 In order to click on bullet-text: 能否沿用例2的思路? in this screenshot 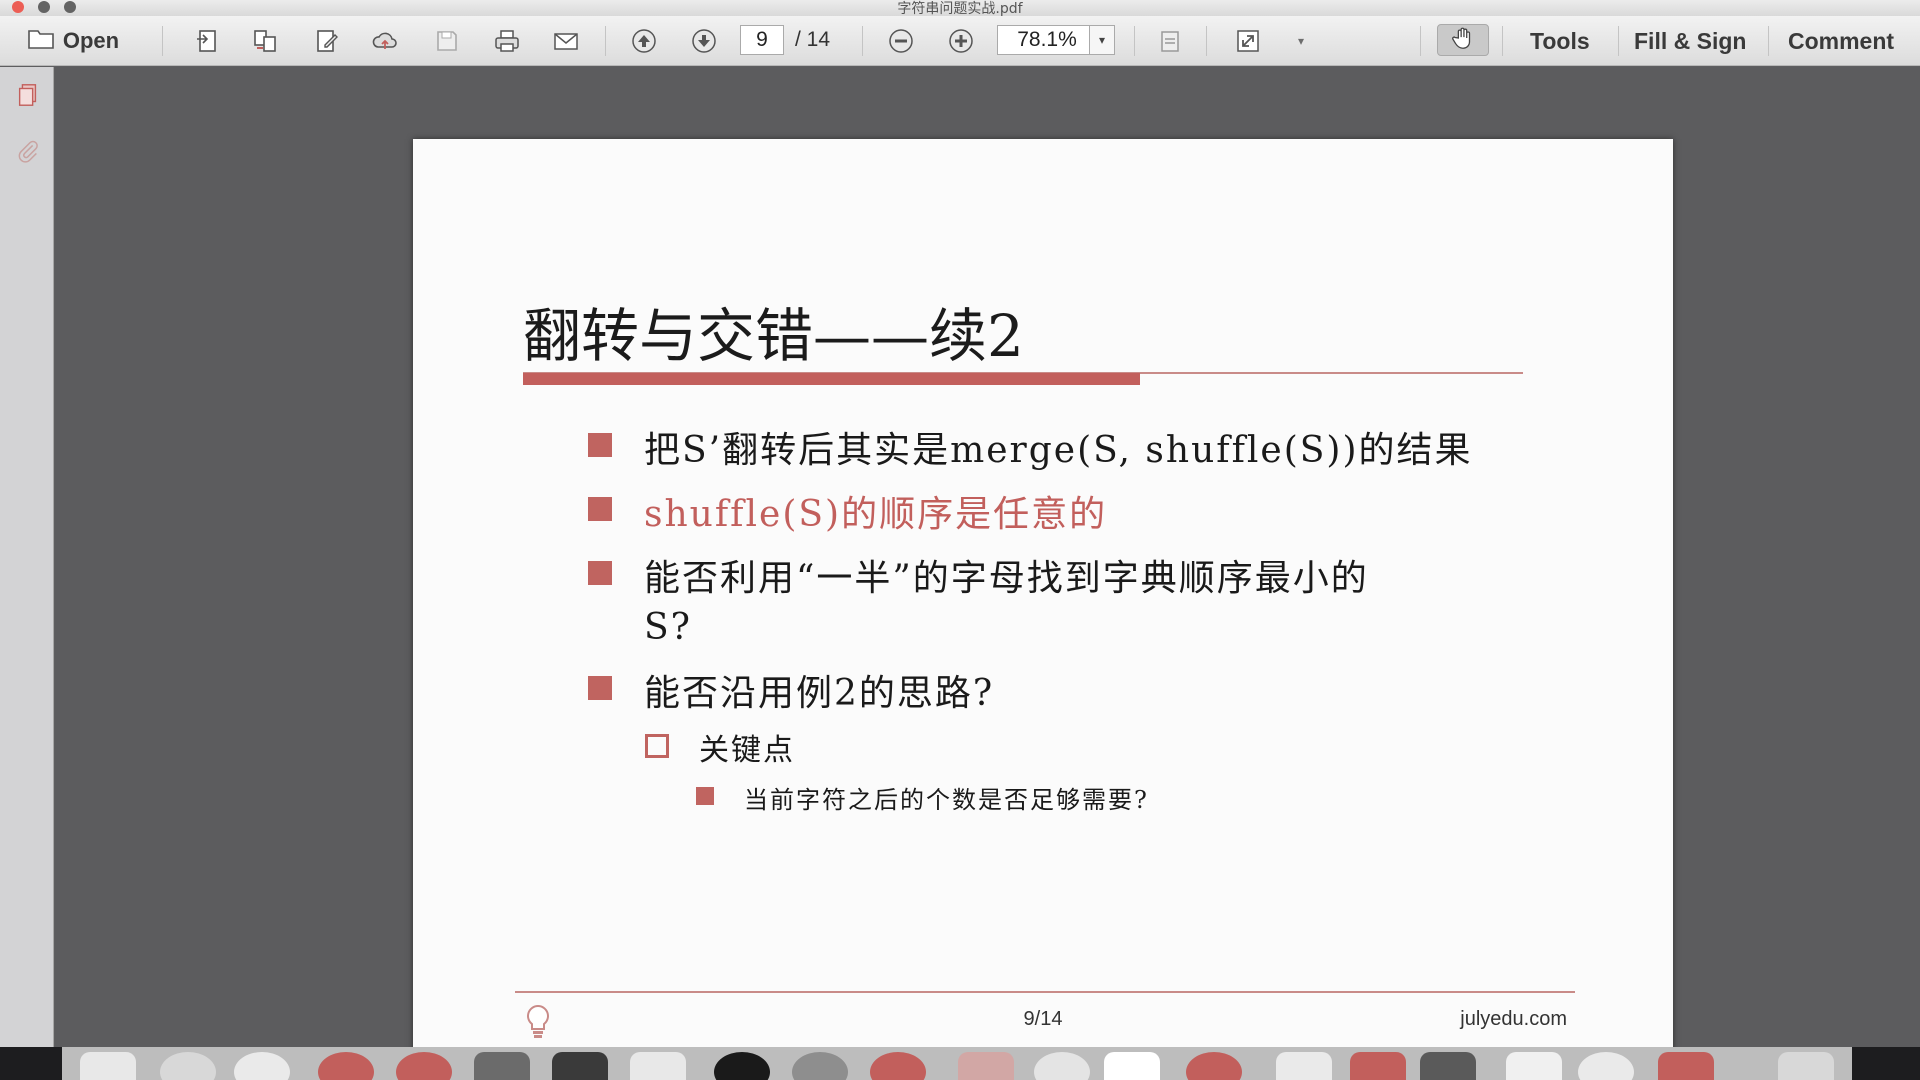, I will do `click(819, 693)`.